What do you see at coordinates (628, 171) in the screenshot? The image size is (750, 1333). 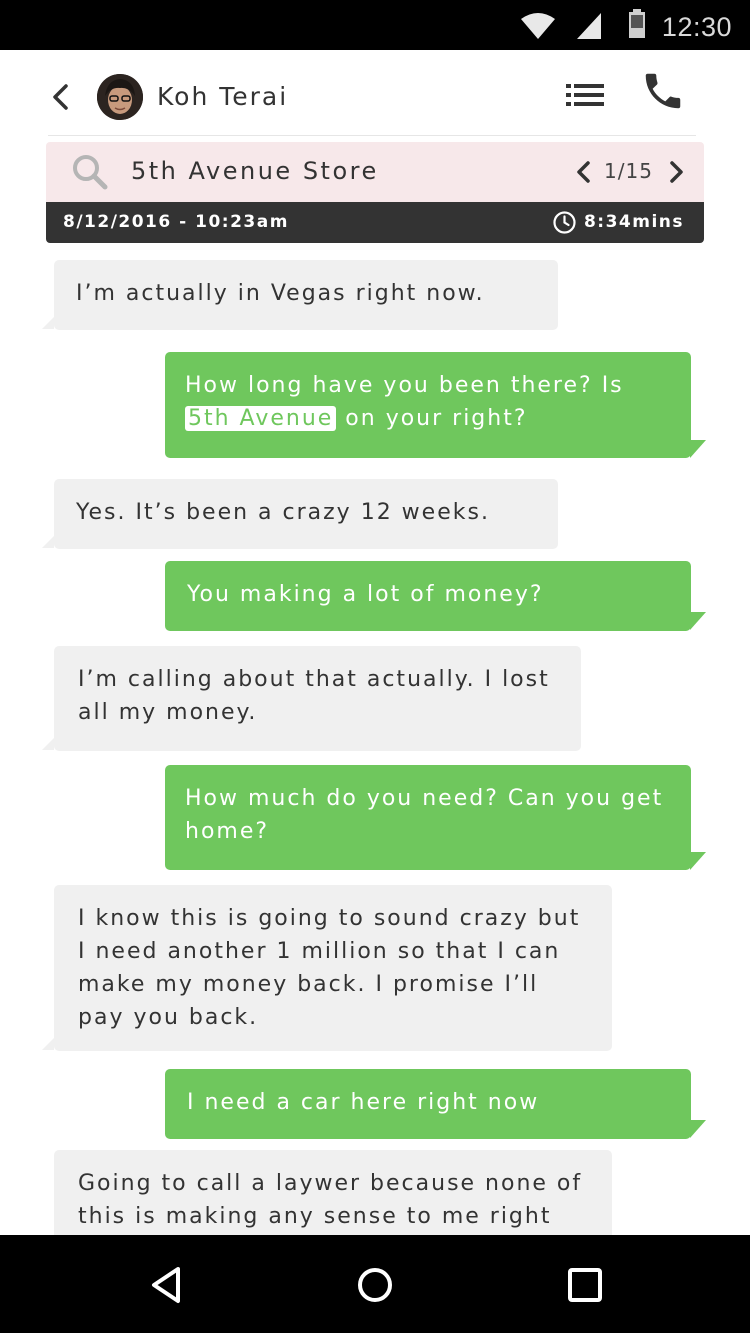 I see `search-result-counter: 1/15` at bounding box center [628, 171].